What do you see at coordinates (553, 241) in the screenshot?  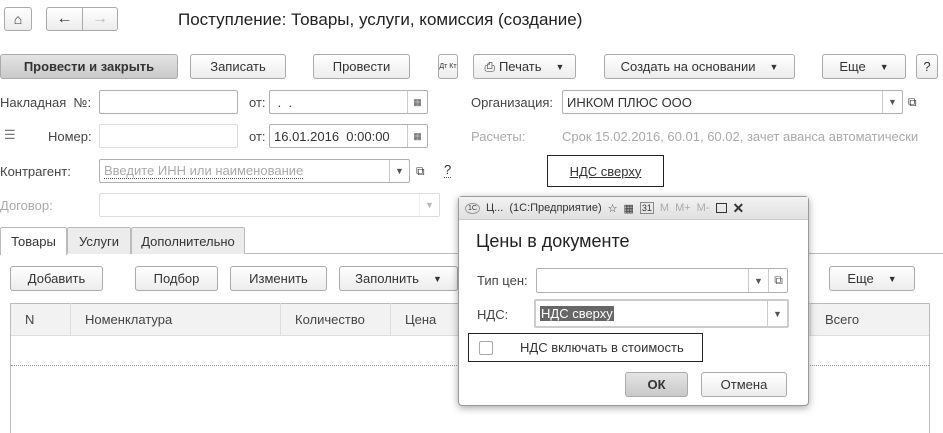 I see `dialog-heading: Цены в документе` at bounding box center [553, 241].